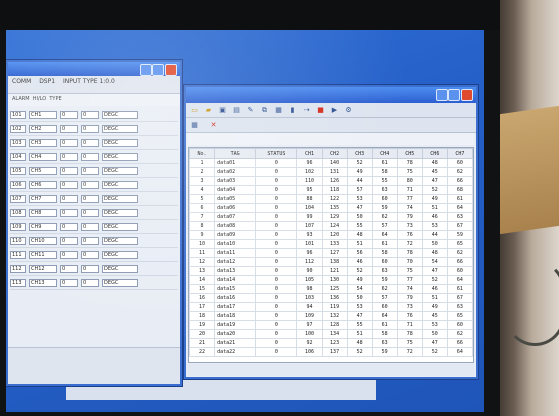 The height and width of the screenshot is (416, 559). I want to click on table-row: 21 data21 0 92 123 48 63 75 47 66, so click(331, 343).